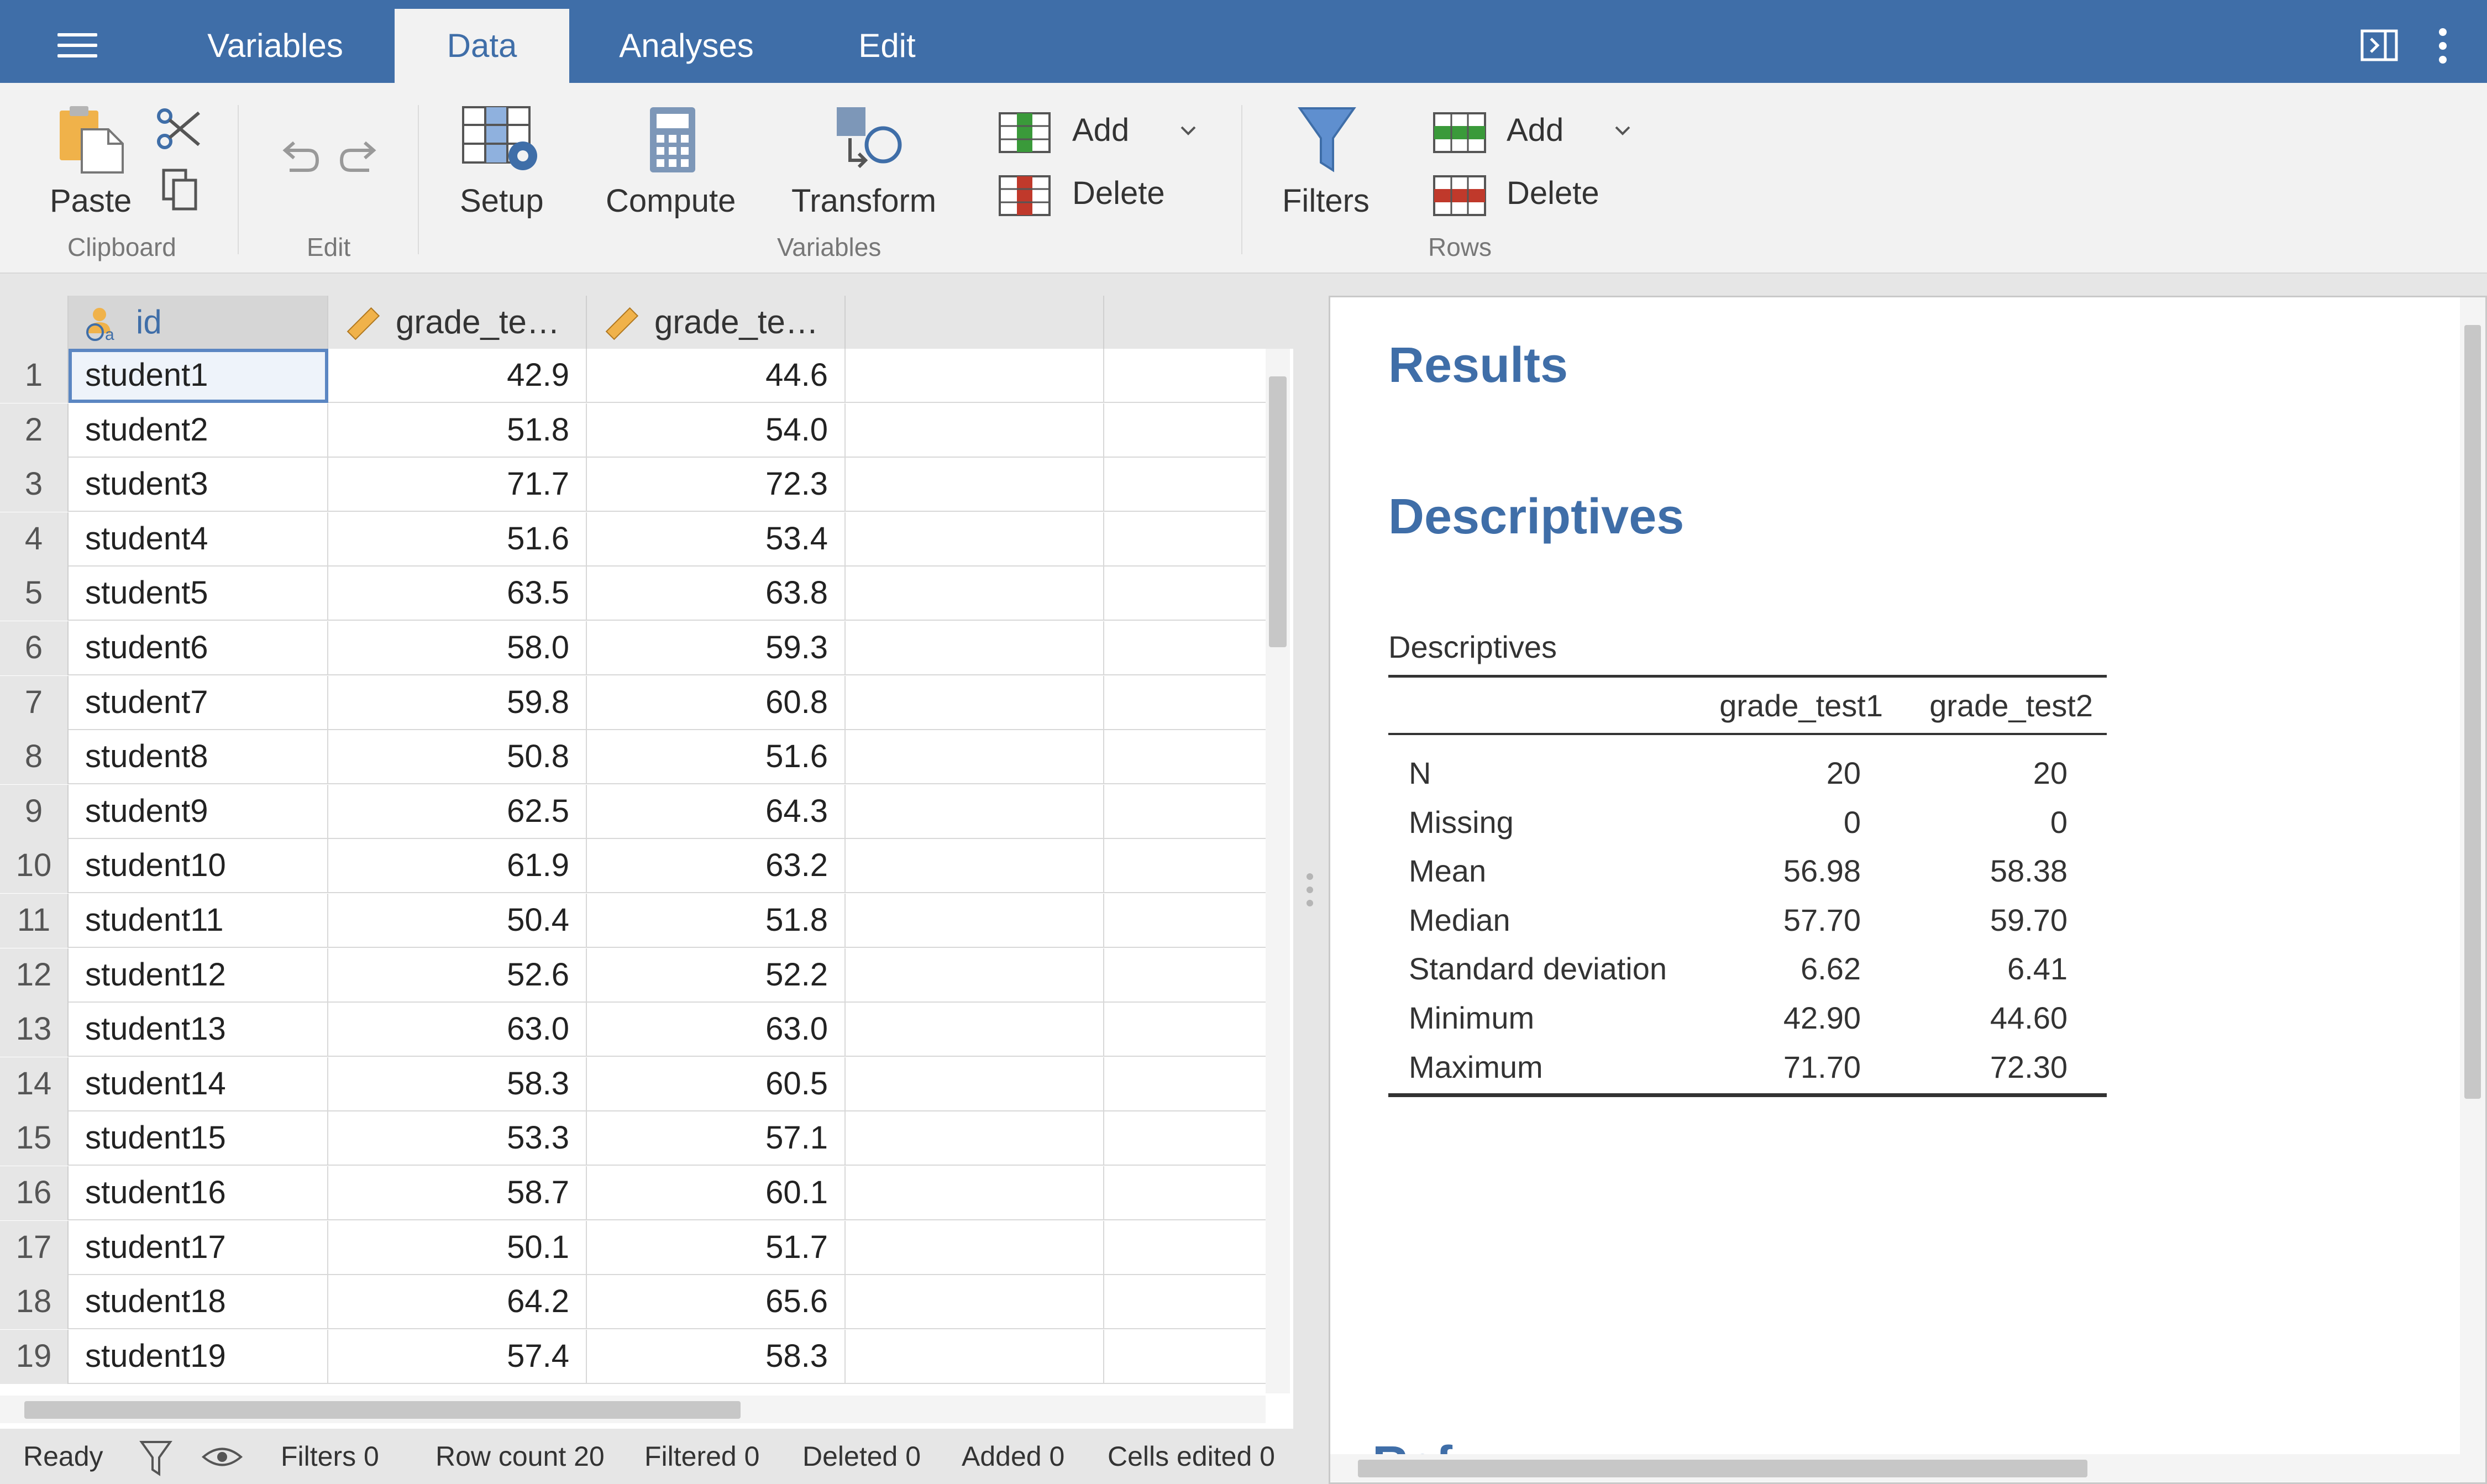  I want to click on cell-grade-test1: 50.8, so click(457, 757).